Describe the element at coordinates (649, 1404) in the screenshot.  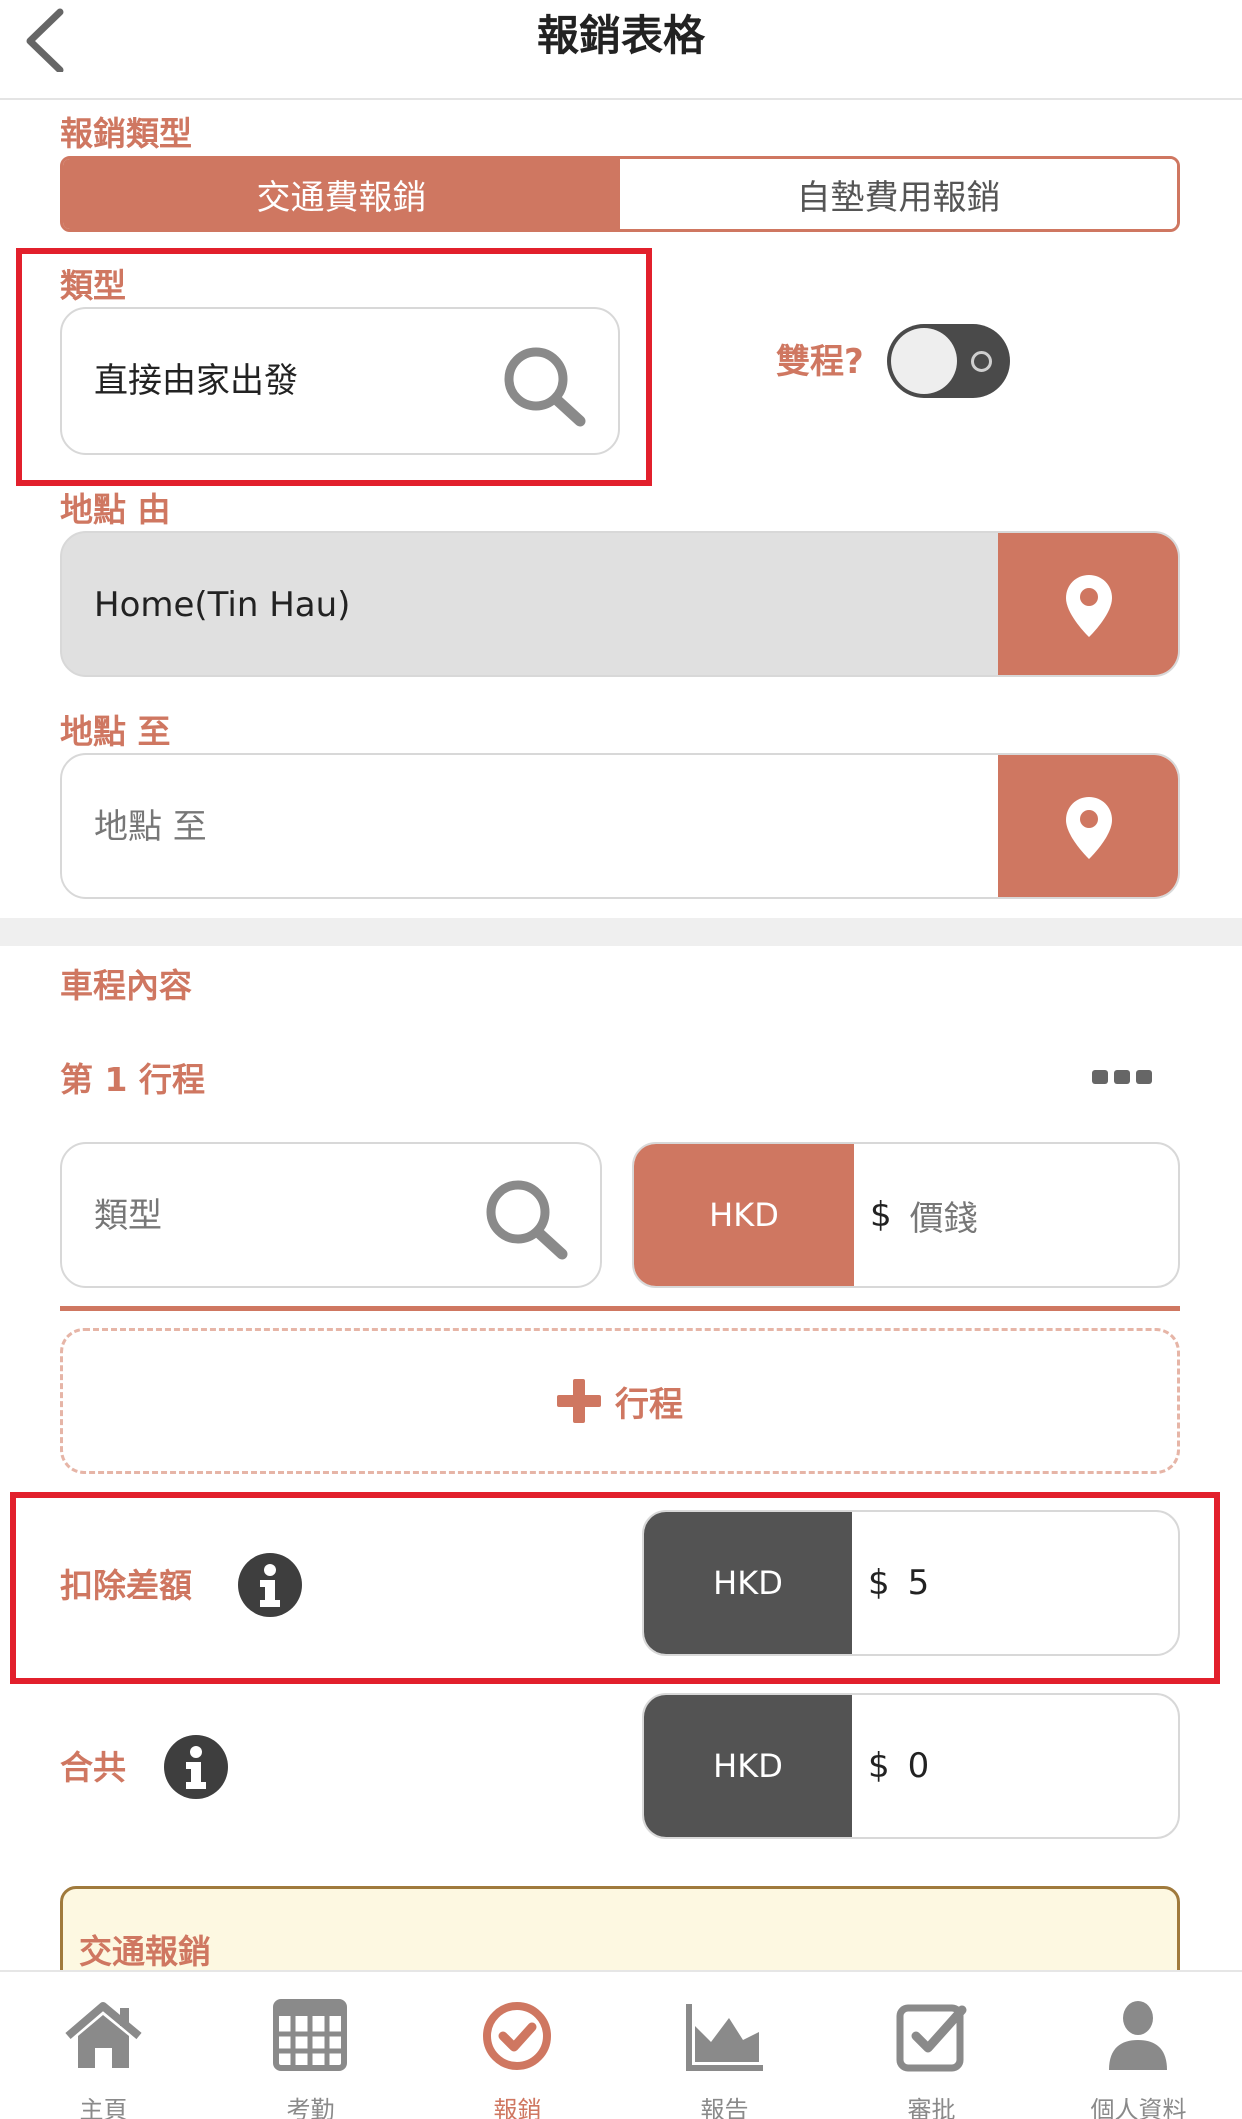
I see `add-trip-label: 行程` at that location.